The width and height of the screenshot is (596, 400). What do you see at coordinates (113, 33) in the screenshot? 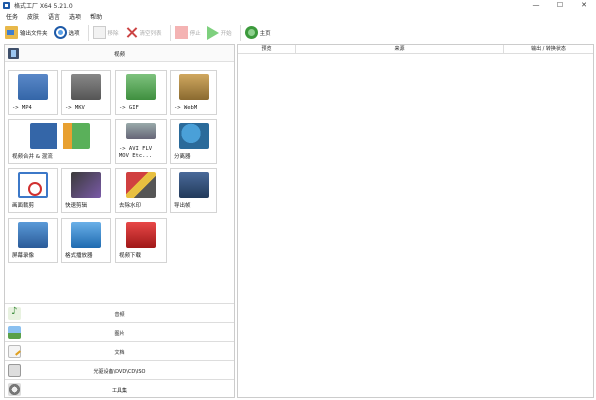
I see `remove-label: 移除` at bounding box center [113, 33].